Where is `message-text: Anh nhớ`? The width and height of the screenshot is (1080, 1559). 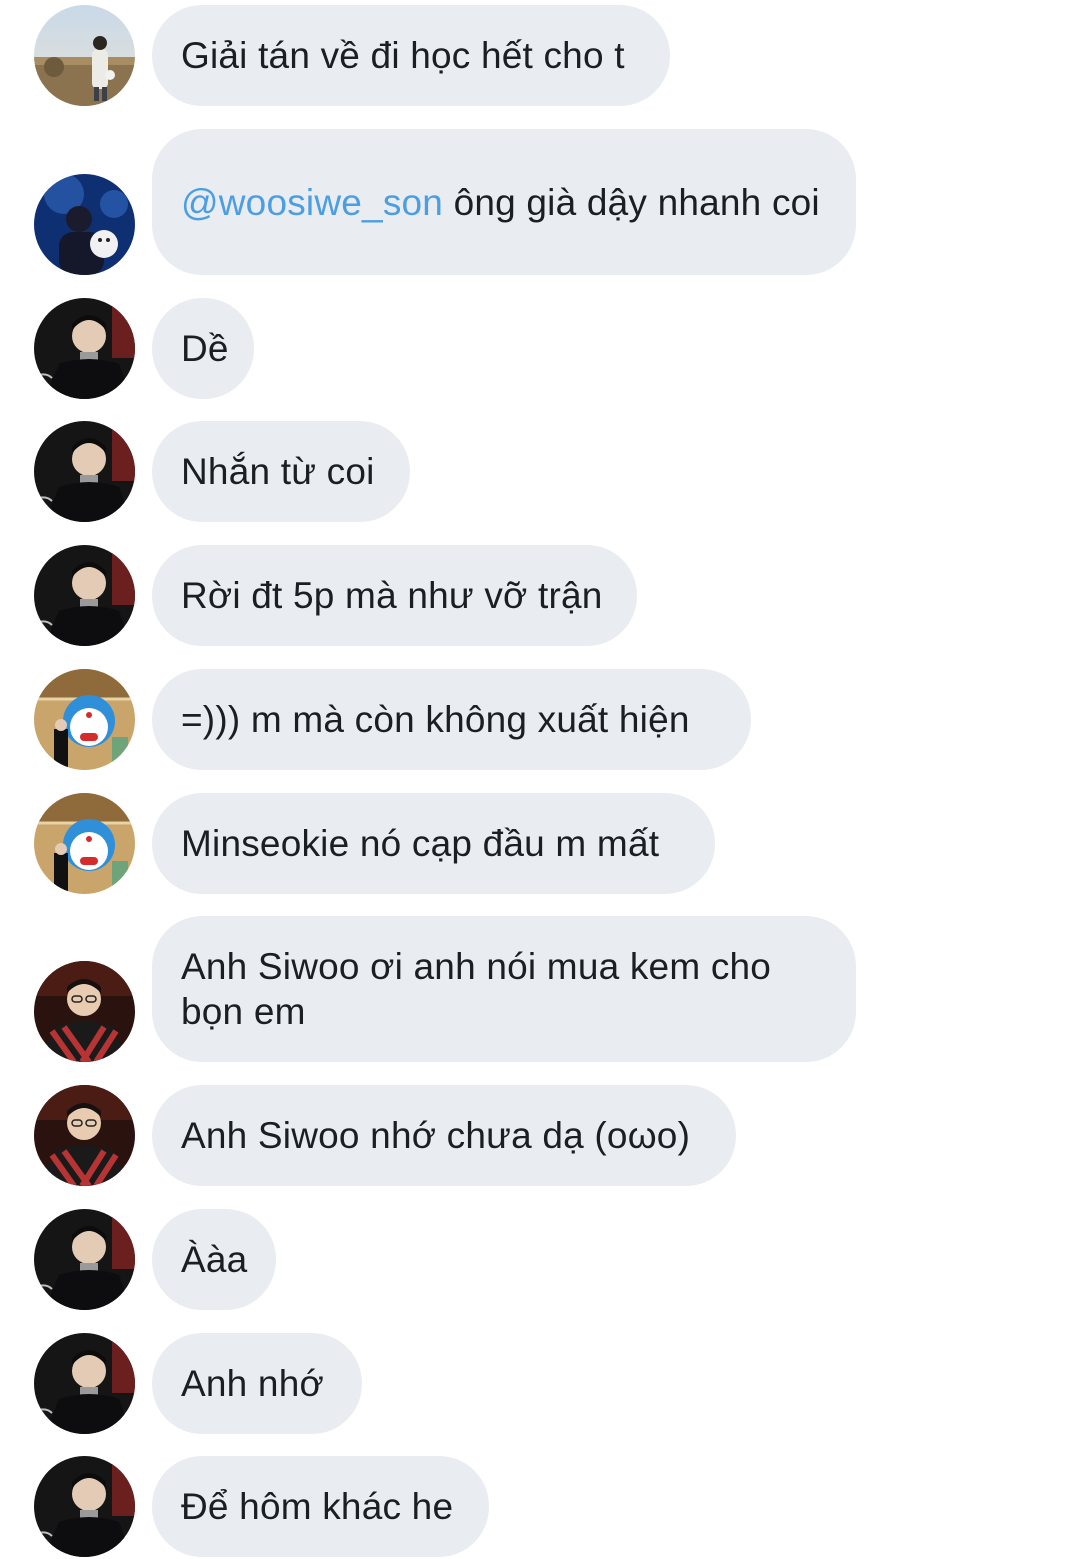 message-text: Anh nhớ is located at coordinates (252, 1383).